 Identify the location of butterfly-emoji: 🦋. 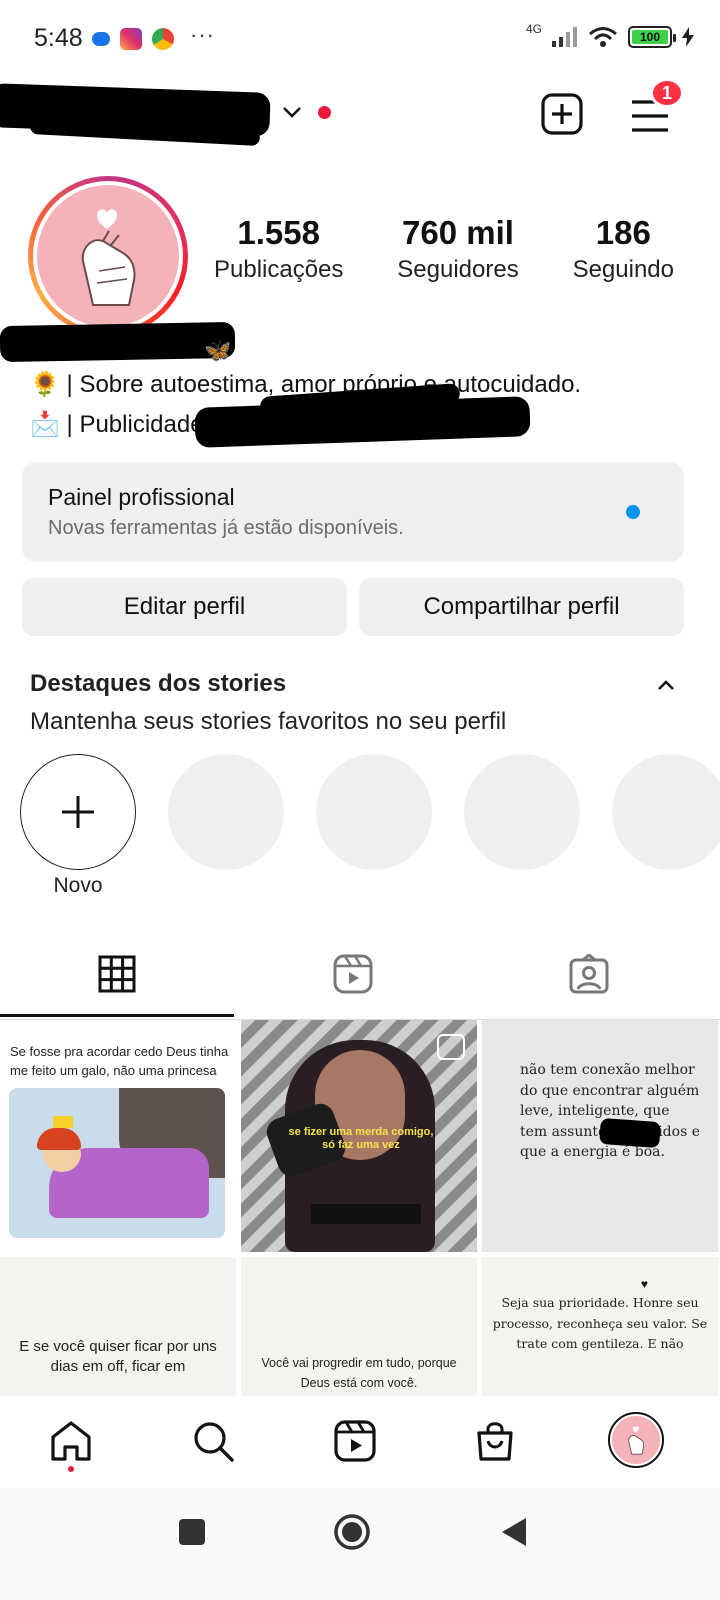
(218, 350).